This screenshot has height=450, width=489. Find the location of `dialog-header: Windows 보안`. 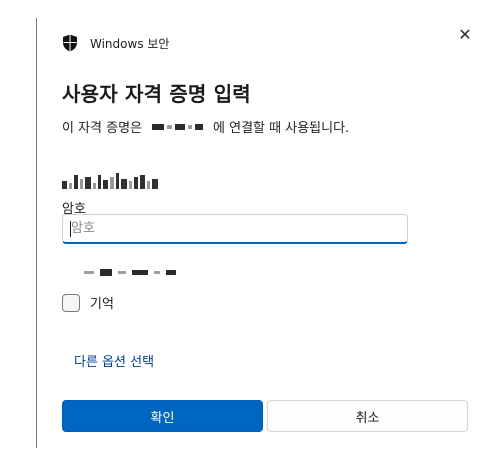

dialog-header: Windows 보안 is located at coordinates (115, 43).